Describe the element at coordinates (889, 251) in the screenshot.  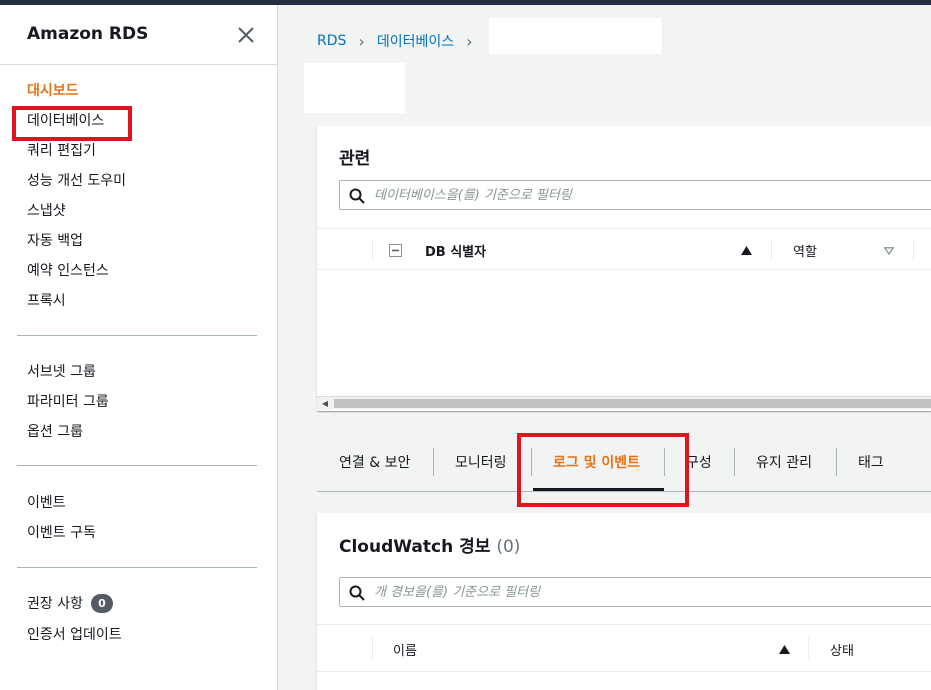
I see `sort-descending-icon` at that location.